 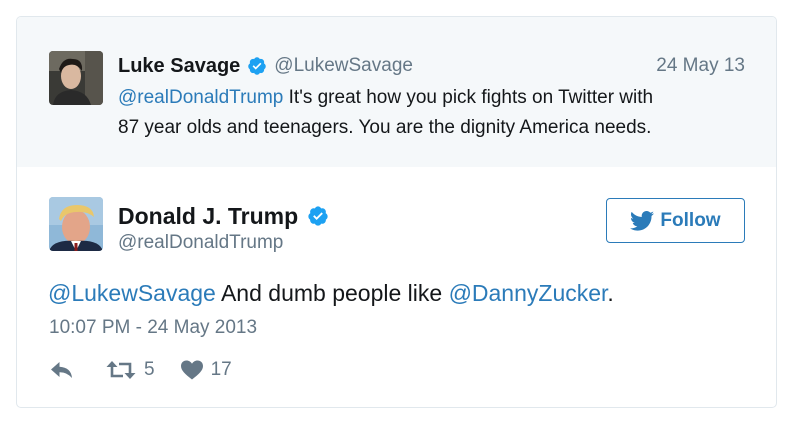 I want to click on heart-icon, so click(x=191, y=370).